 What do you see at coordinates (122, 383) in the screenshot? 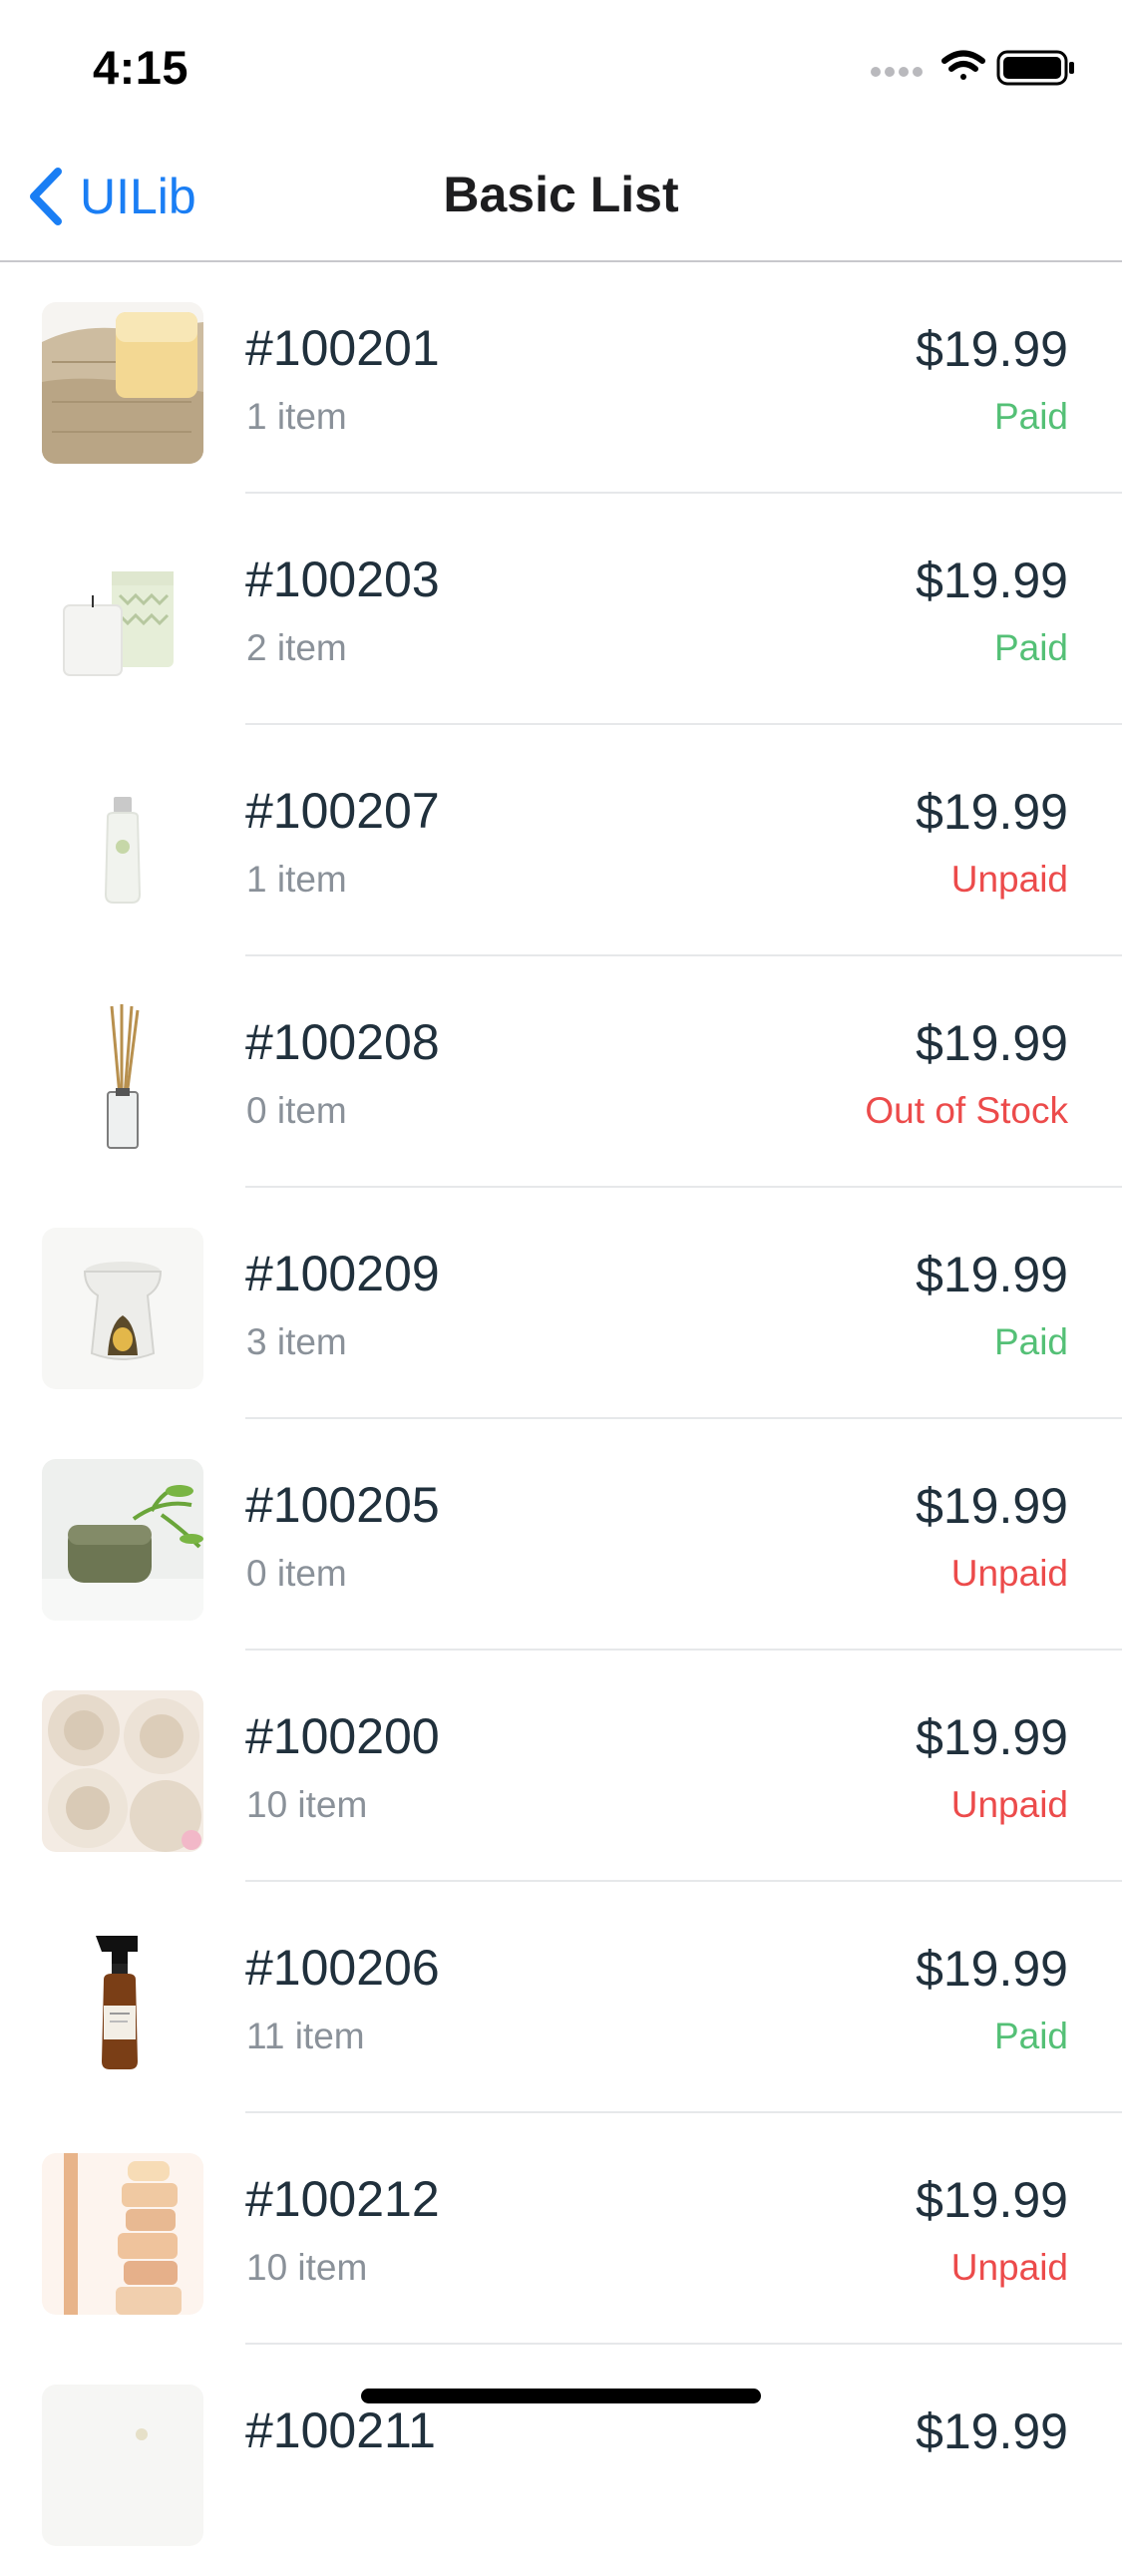
I see `loofah-soap-thumbnail` at bounding box center [122, 383].